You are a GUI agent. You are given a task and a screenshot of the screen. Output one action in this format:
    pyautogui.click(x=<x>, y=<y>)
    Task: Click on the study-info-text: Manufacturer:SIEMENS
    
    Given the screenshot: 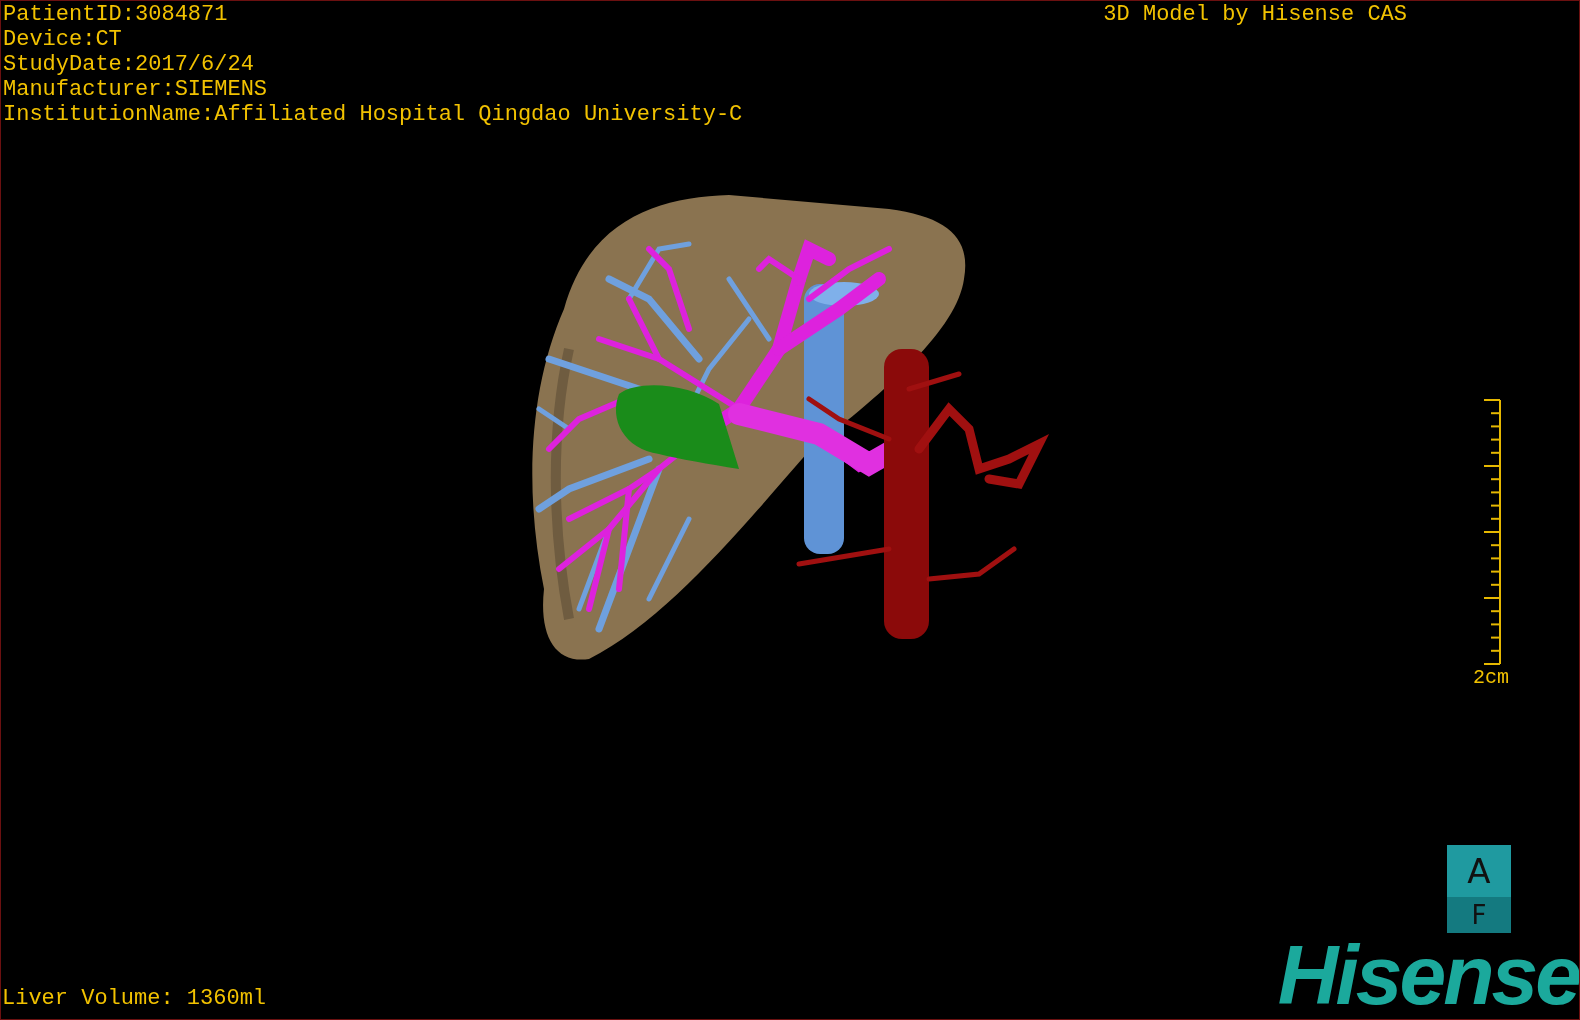 What is the action you would take?
    pyautogui.click(x=136, y=89)
    